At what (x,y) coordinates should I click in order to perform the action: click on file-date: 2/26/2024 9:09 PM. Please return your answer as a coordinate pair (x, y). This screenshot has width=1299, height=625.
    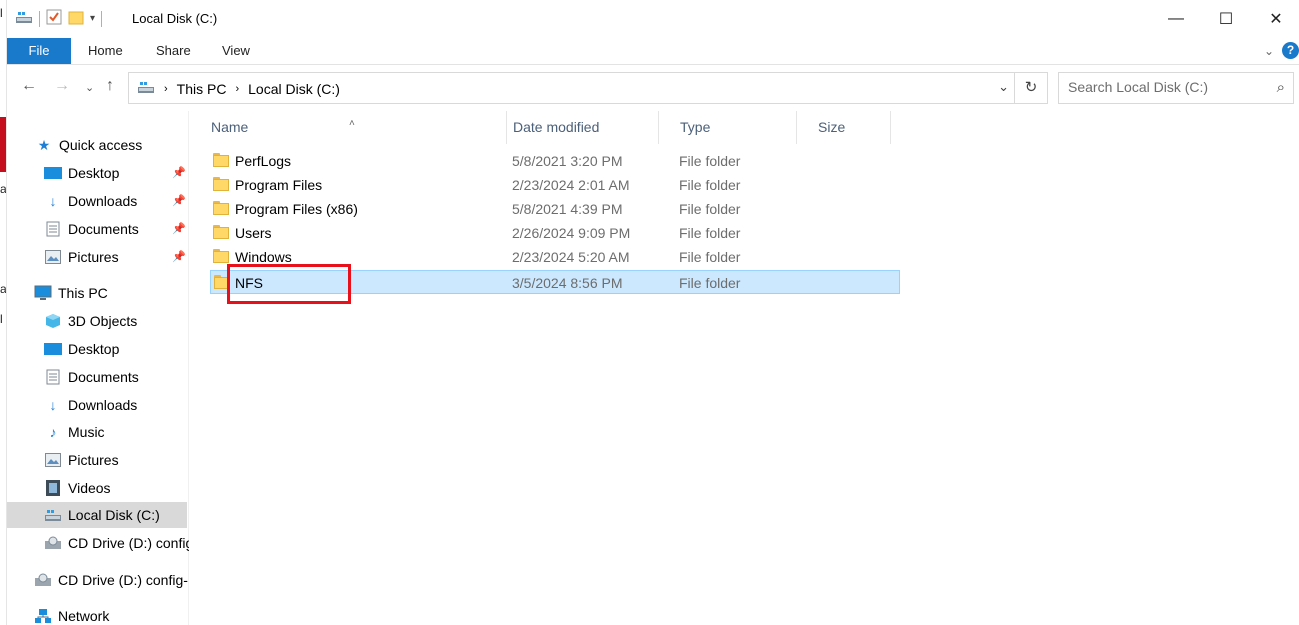
    Looking at the image, I should click on (571, 233).